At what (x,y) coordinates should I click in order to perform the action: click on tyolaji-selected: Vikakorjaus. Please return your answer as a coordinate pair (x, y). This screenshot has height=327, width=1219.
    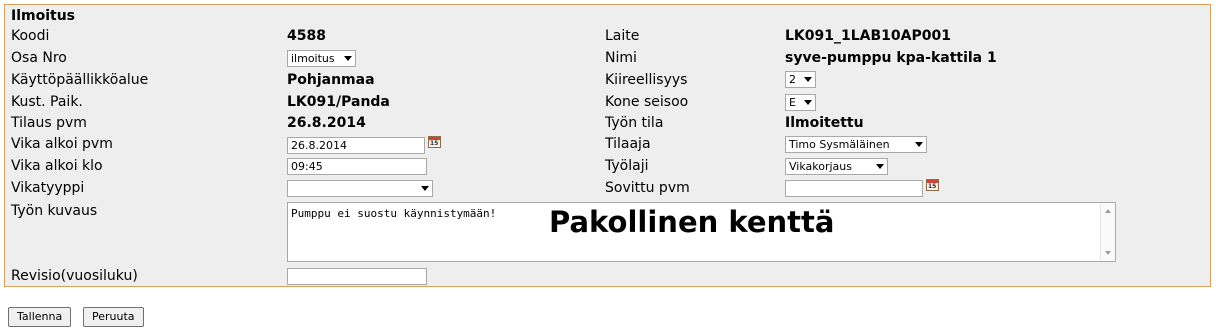
    Looking at the image, I should click on (820, 166).